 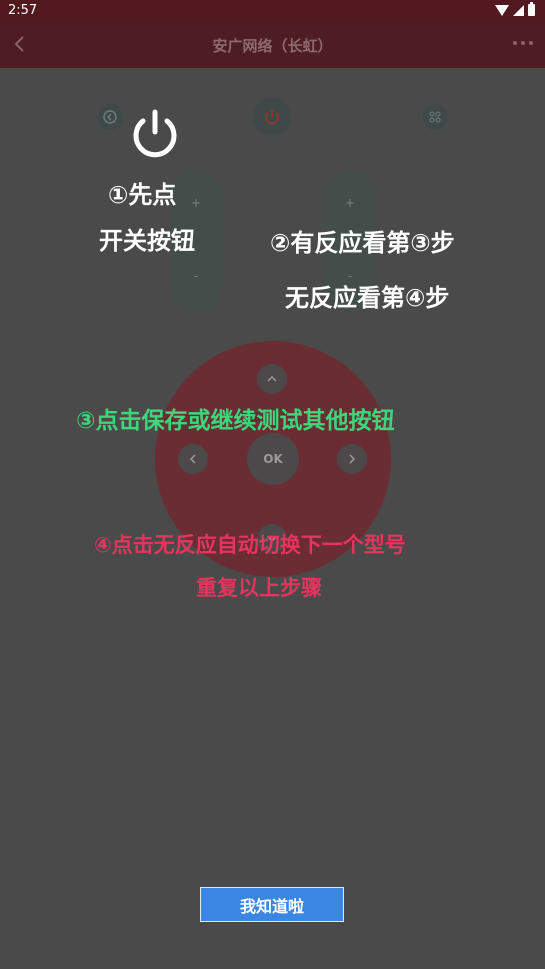 I want to click on chevron-right-icon, so click(x=352, y=459).